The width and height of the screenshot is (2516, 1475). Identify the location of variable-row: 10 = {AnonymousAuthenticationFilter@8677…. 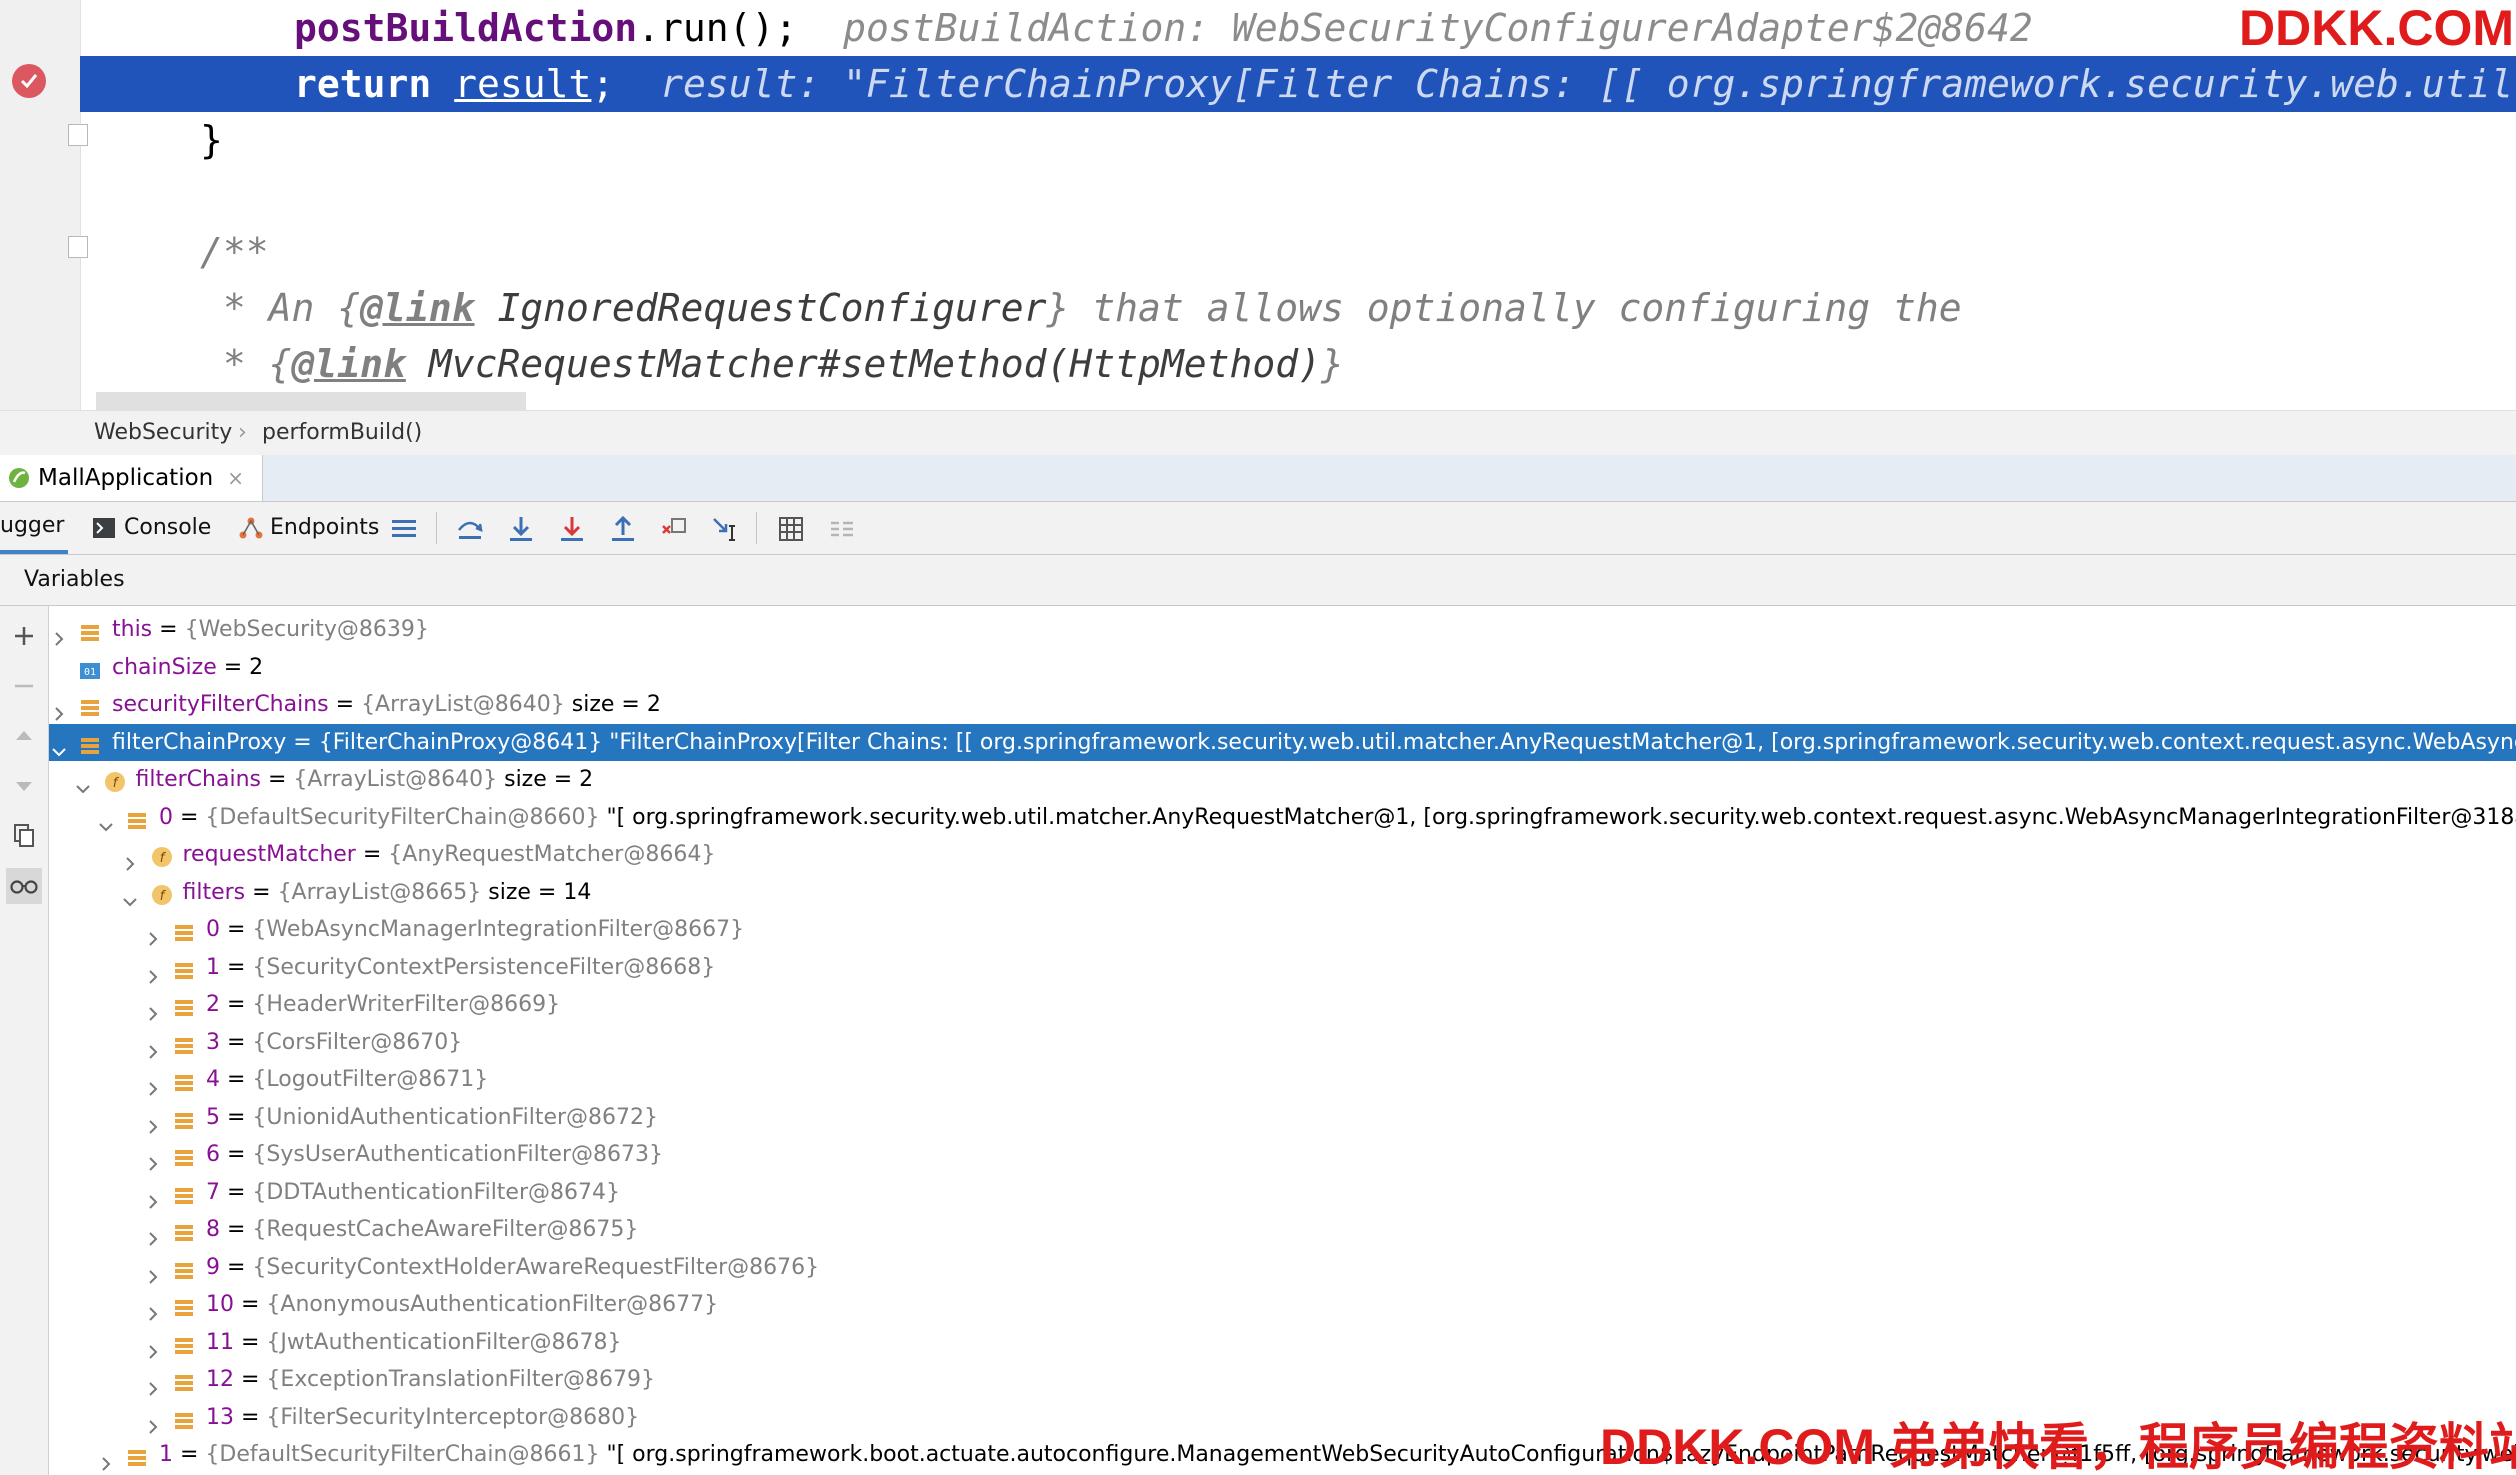
(1282, 1305).